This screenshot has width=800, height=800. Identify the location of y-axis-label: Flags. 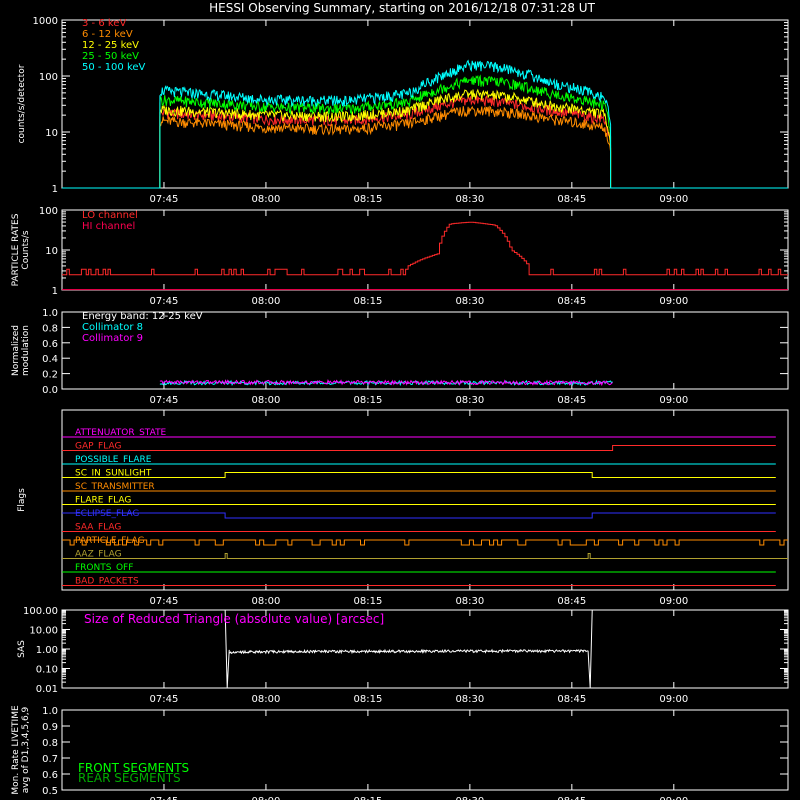
(22, 500).